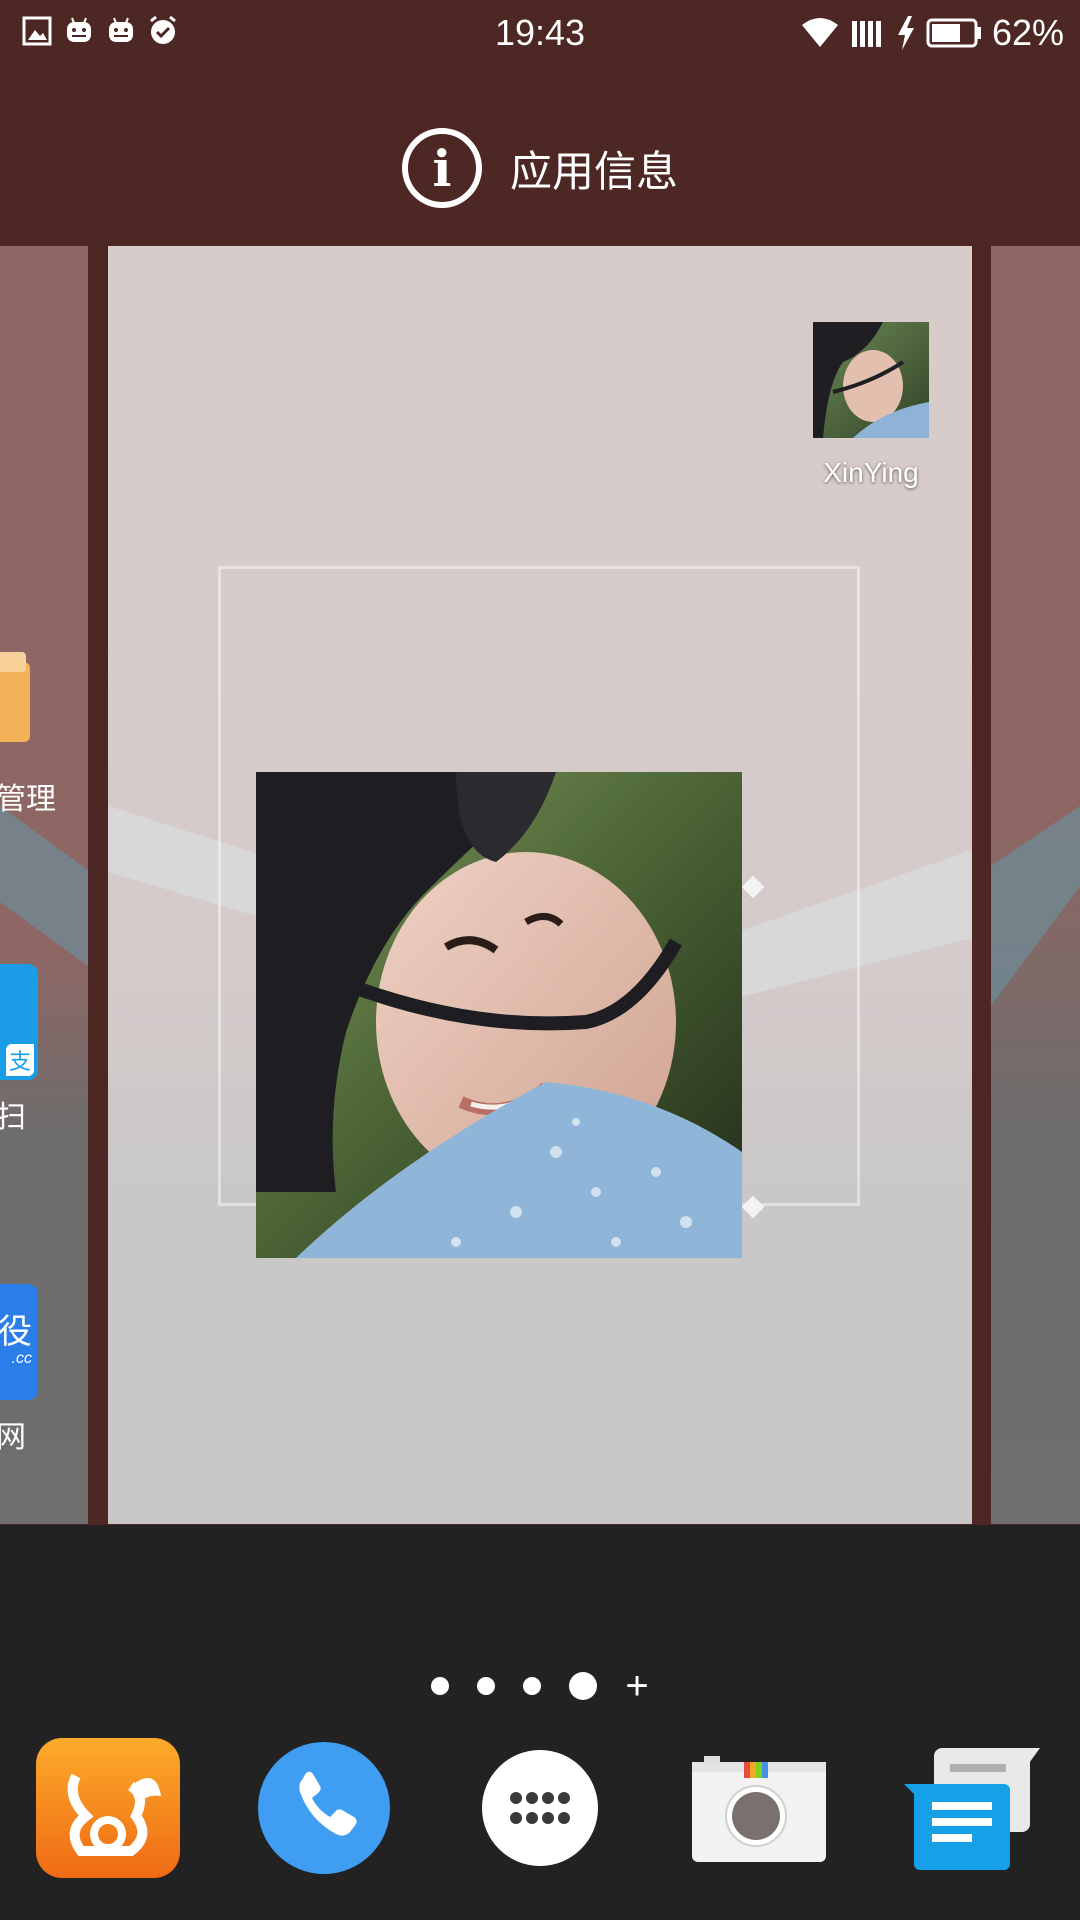 This screenshot has height=1920, width=1080. I want to click on dock, so click(540, 1811).